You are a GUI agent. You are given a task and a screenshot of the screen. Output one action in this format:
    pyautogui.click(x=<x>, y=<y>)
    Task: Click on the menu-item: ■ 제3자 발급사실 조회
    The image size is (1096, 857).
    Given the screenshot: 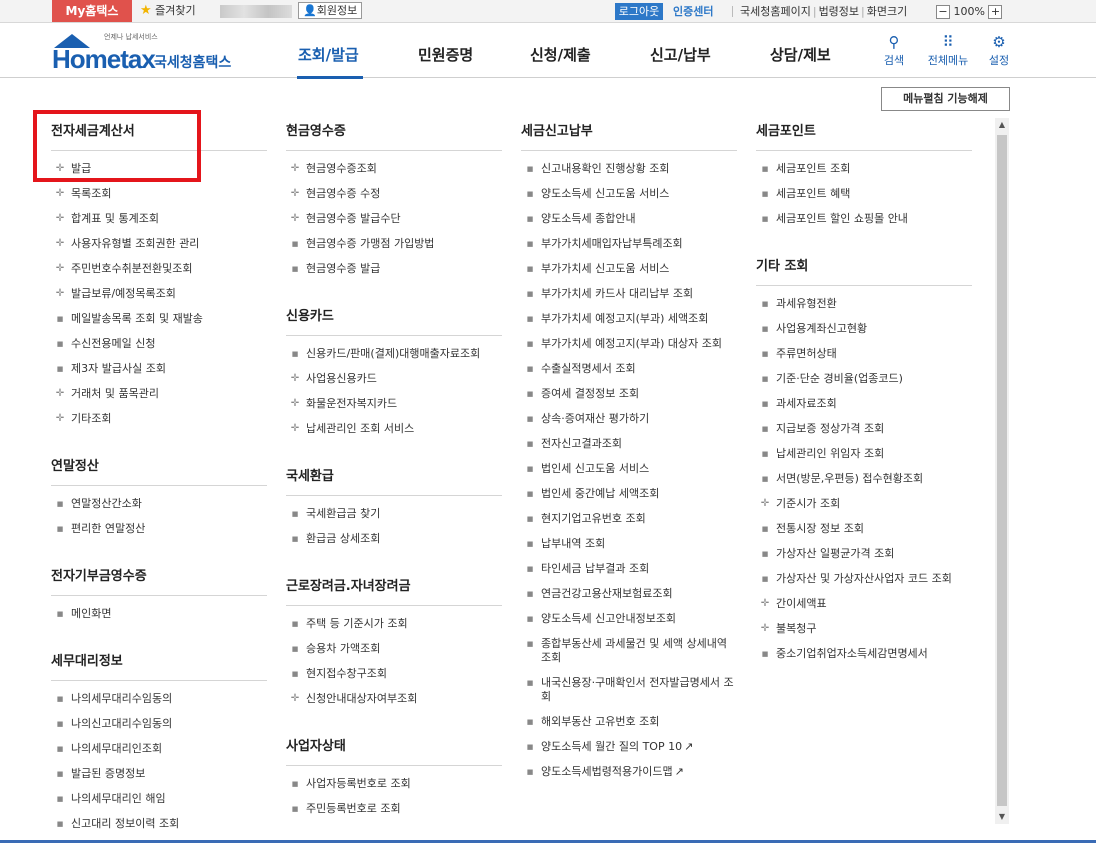 What is the action you would take?
    pyautogui.click(x=159, y=369)
    